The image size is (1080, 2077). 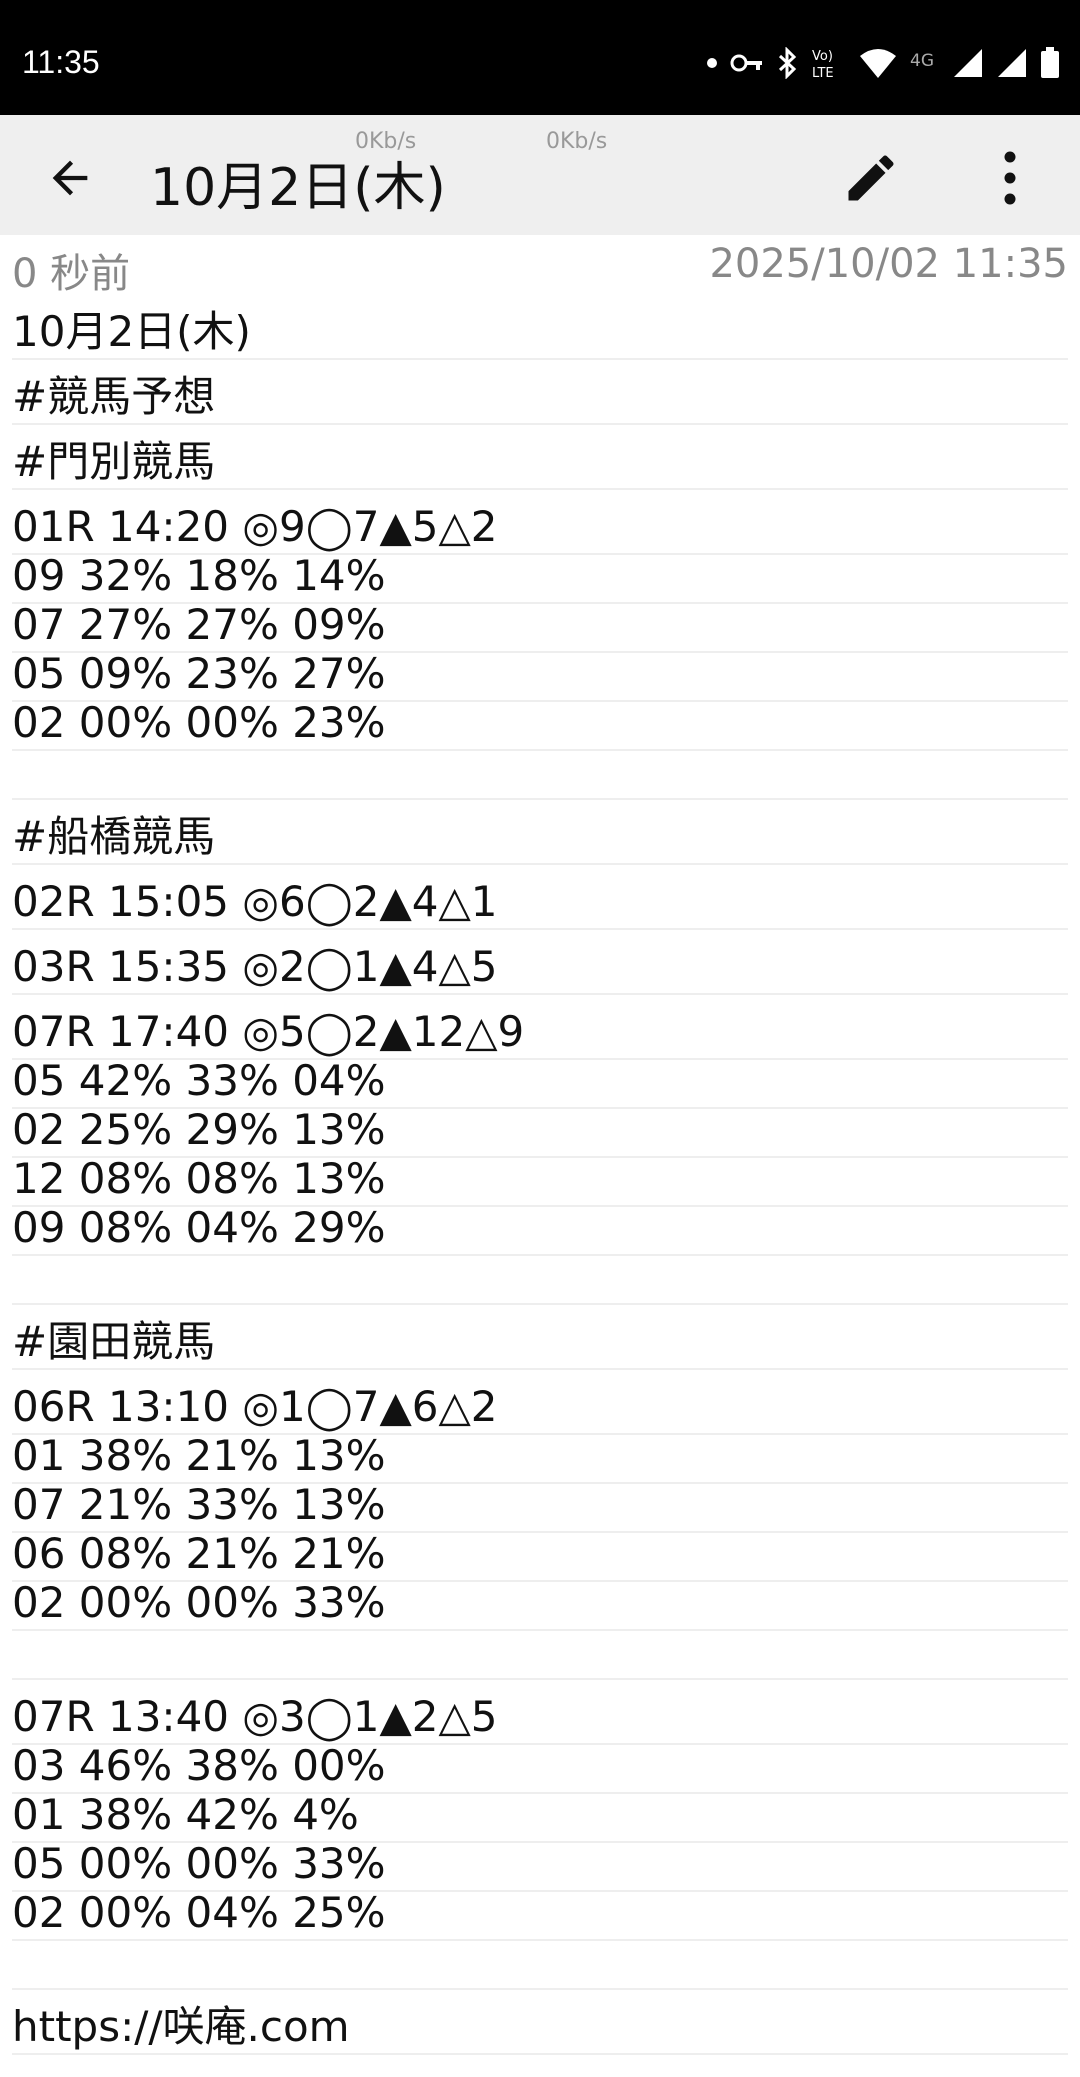 I want to click on timestamp: 2025/10/02 11:35, so click(x=888, y=264).